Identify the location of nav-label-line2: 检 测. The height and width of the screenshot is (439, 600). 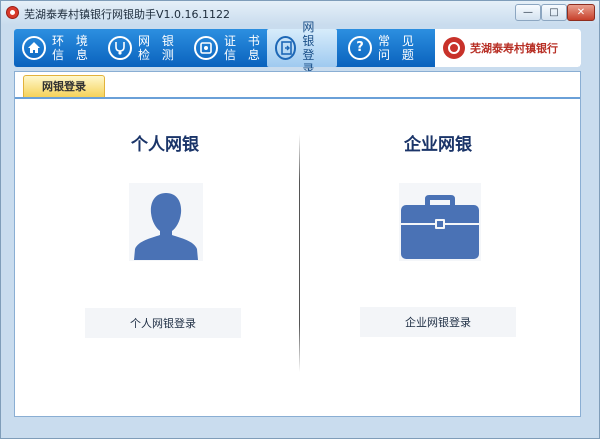
(158, 55).